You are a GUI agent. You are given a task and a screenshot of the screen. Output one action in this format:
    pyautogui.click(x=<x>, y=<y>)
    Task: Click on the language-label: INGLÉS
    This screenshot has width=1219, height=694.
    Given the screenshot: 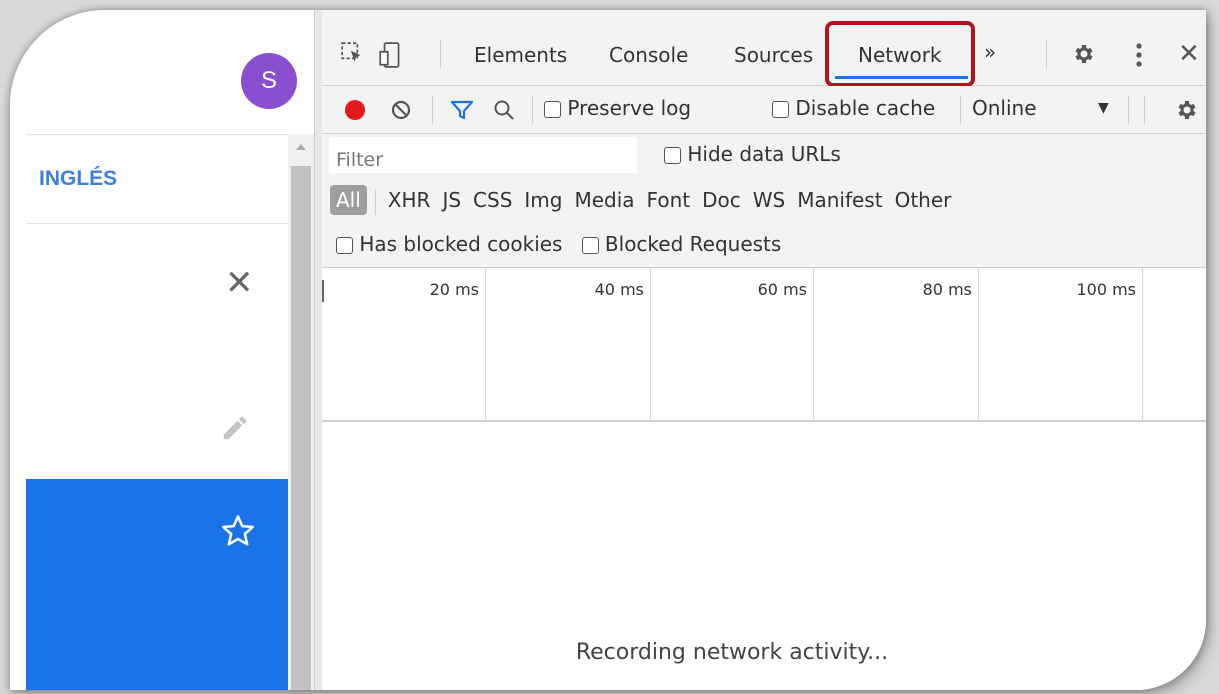 What is the action you would take?
    pyautogui.click(x=78, y=179)
    